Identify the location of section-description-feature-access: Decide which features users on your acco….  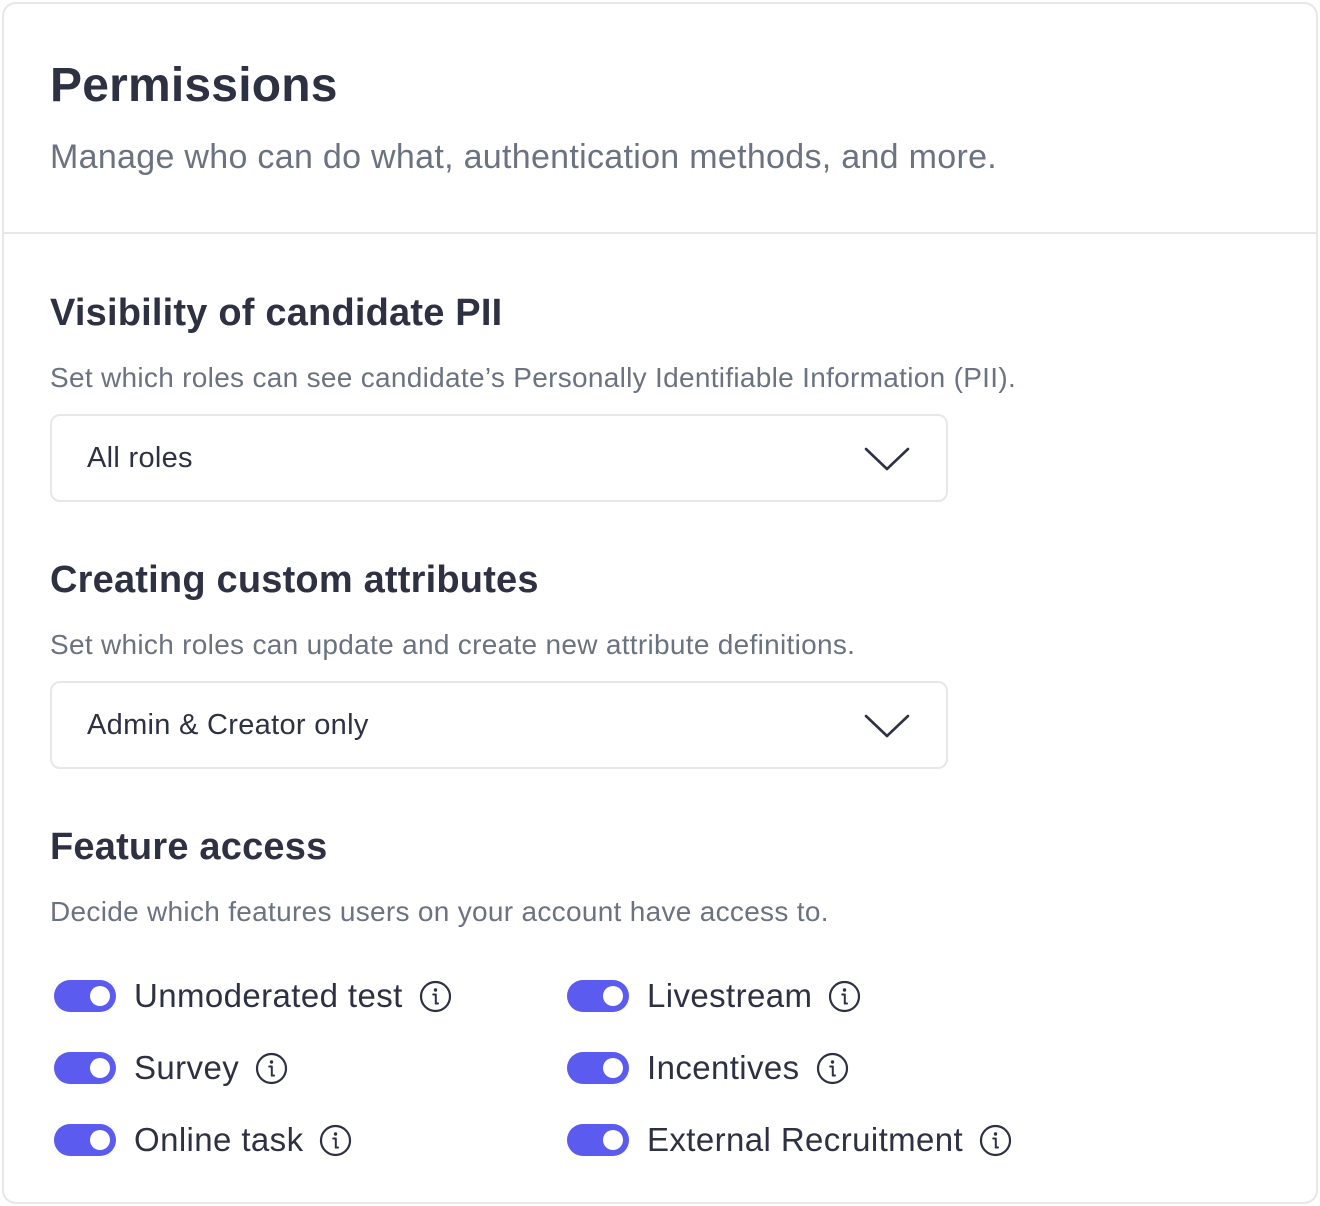
(439, 911).